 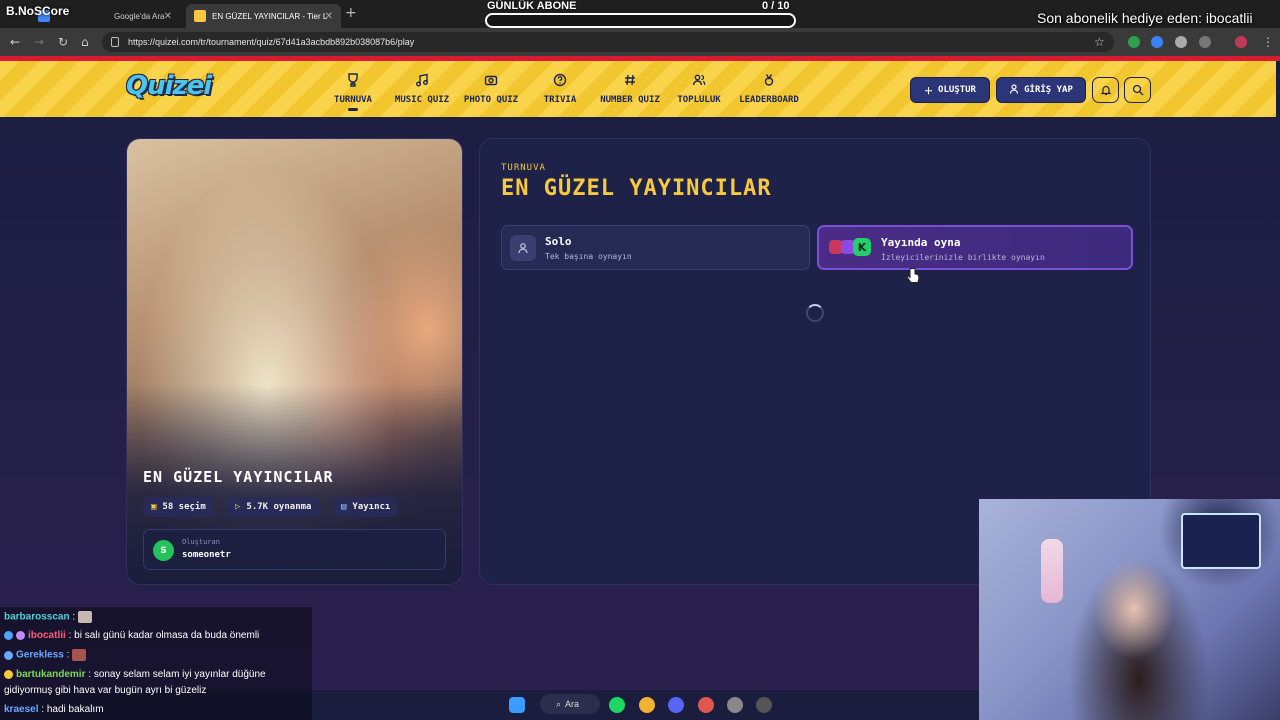 I want to click on hand-cursor-icon, so click(x=913, y=278).